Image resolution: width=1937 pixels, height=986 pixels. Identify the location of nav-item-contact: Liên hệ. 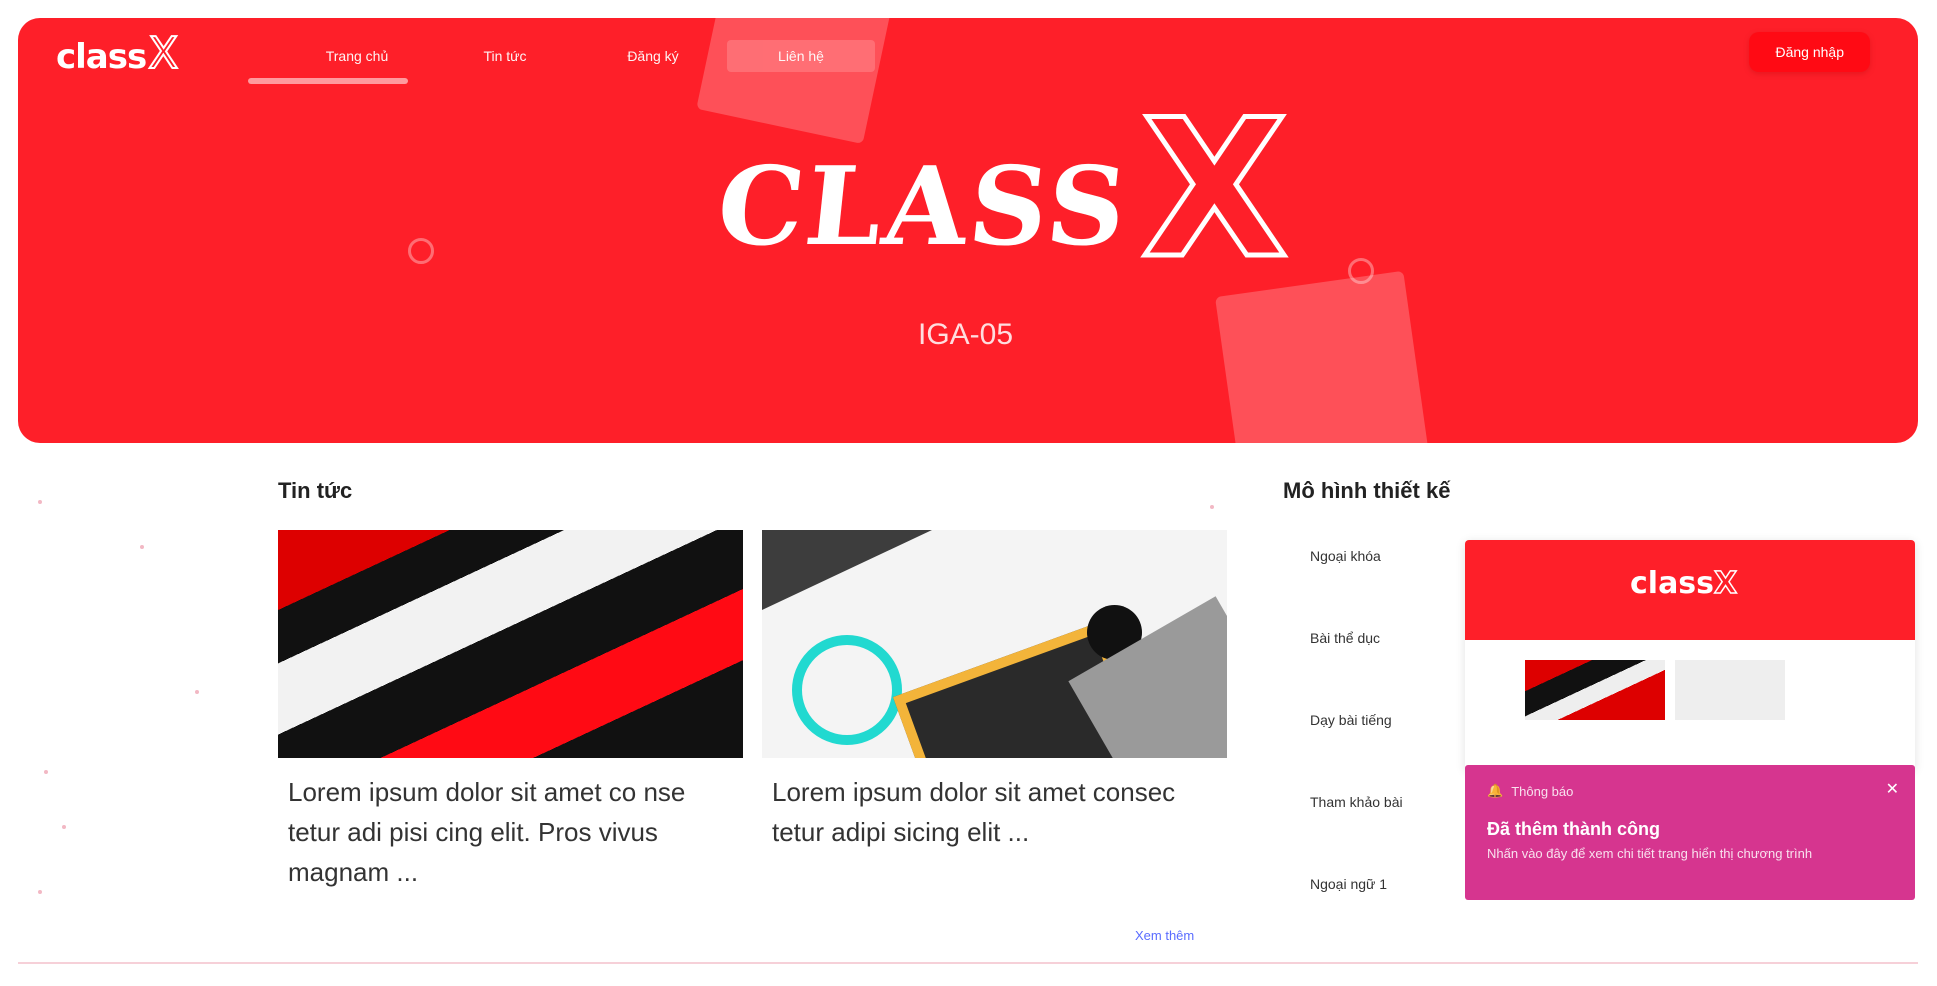
(801, 56).